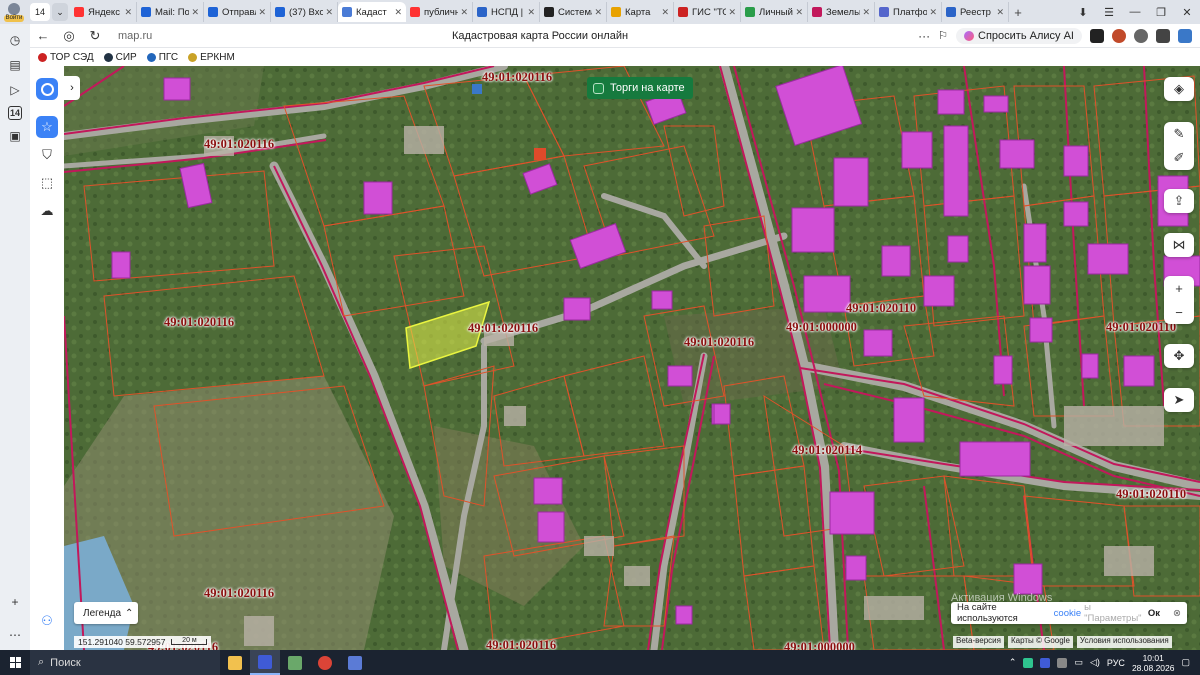 The image size is (1200, 675). I want to click on network-icon: ▭, so click(1078, 662).